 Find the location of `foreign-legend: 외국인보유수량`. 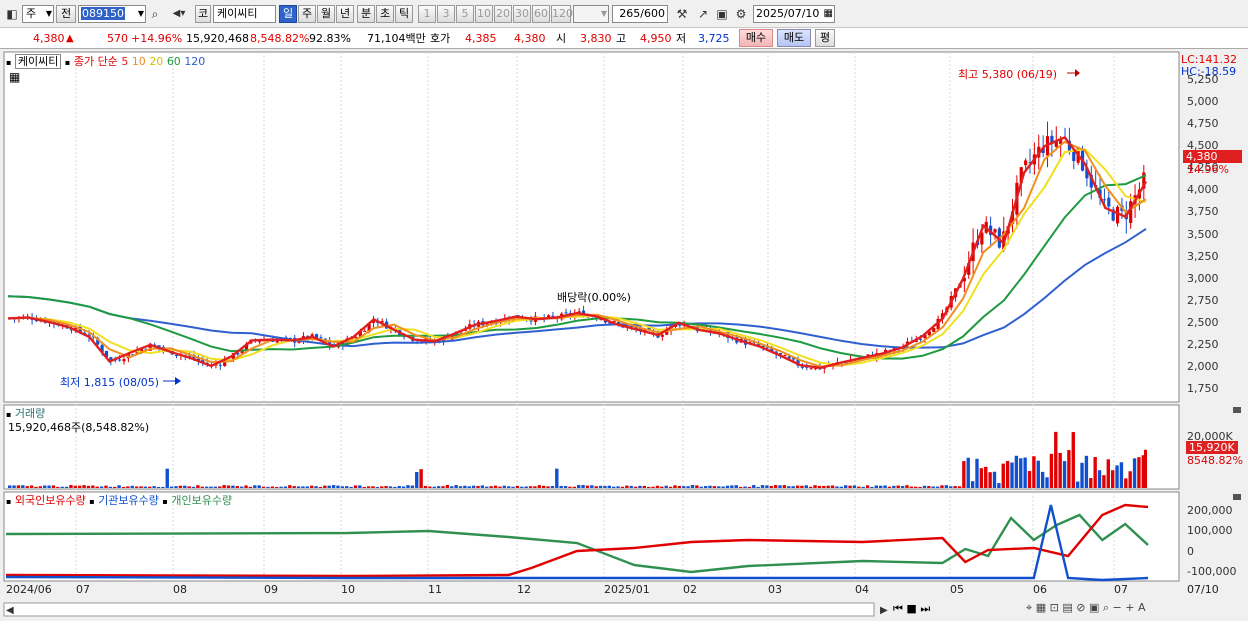

foreign-legend: 외국인보유수량 is located at coordinates (50, 500).